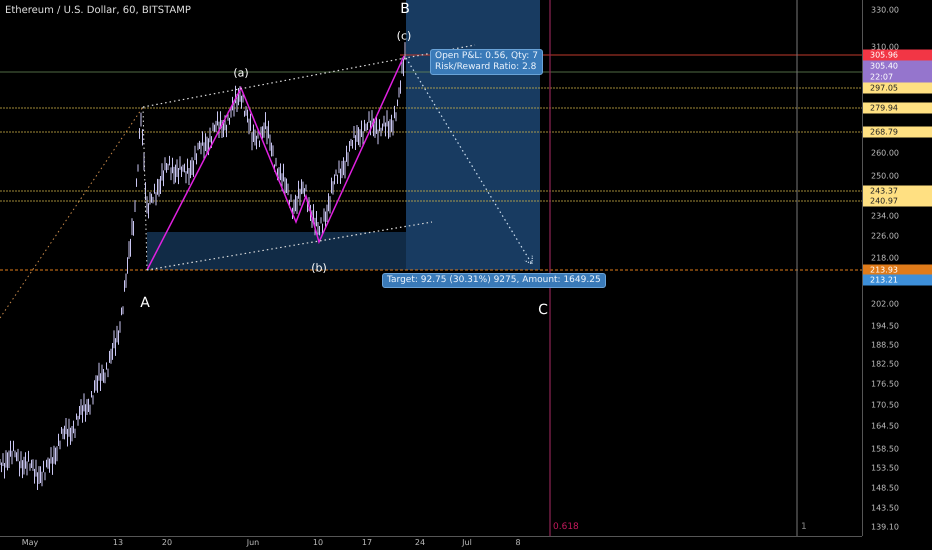 Image resolution: width=932 pixels, height=550 pixels. Describe the element at coordinates (897, 66) in the screenshot. I see `price-tag: 305.40` at that location.